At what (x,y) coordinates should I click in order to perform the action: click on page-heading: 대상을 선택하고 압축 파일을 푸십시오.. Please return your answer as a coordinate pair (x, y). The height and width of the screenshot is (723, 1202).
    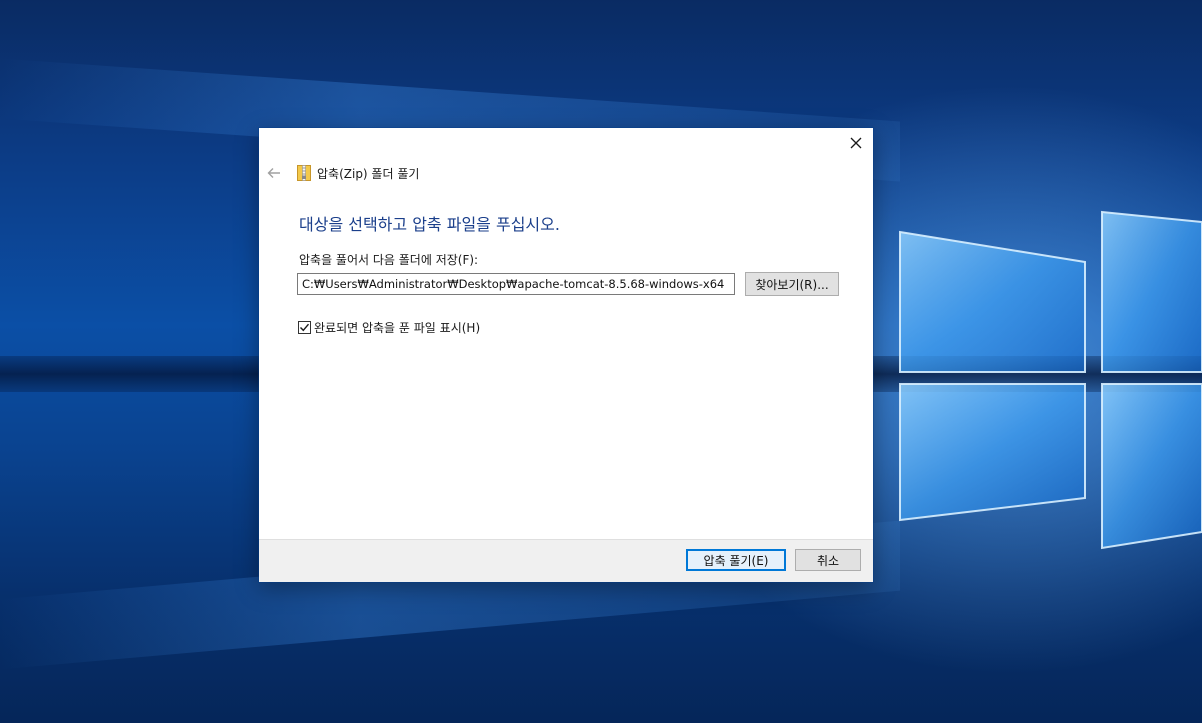
    Looking at the image, I should click on (429, 224).